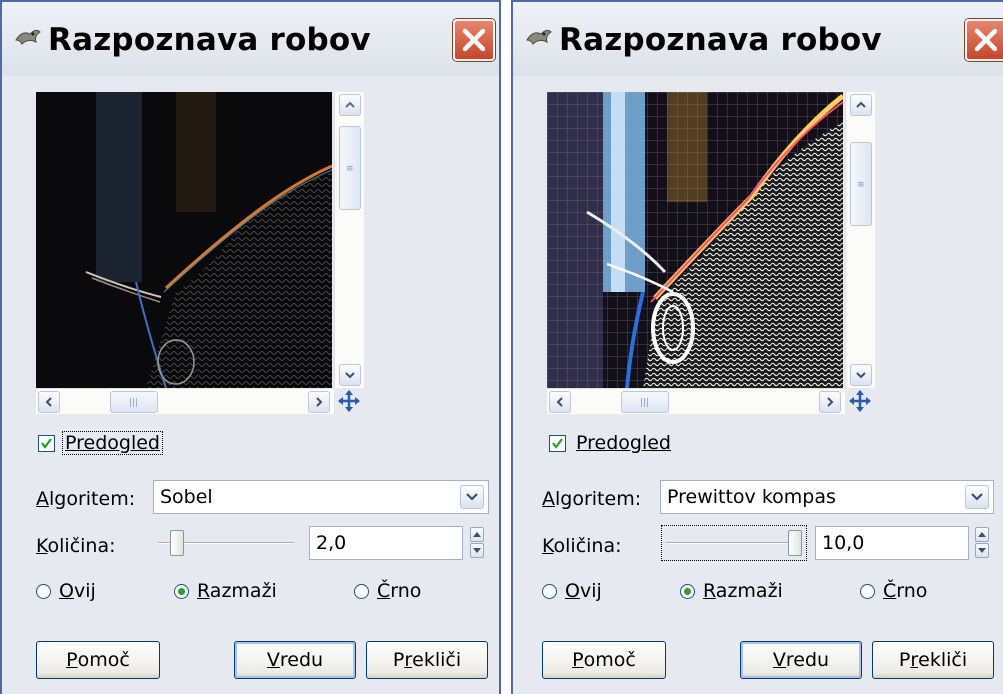 The height and width of the screenshot is (694, 1003). I want to click on radio-black-label: Črno, so click(399, 591).